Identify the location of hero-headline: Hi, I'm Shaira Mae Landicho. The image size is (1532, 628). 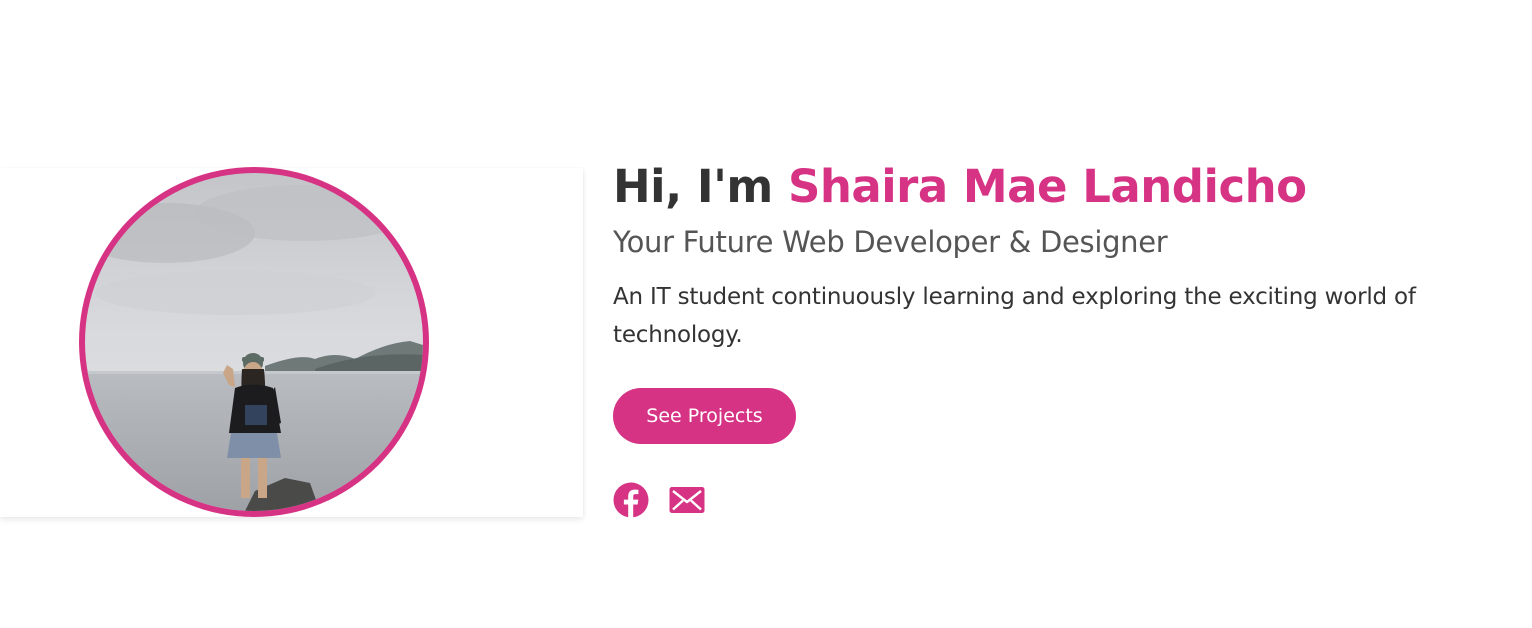
(1063, 187).